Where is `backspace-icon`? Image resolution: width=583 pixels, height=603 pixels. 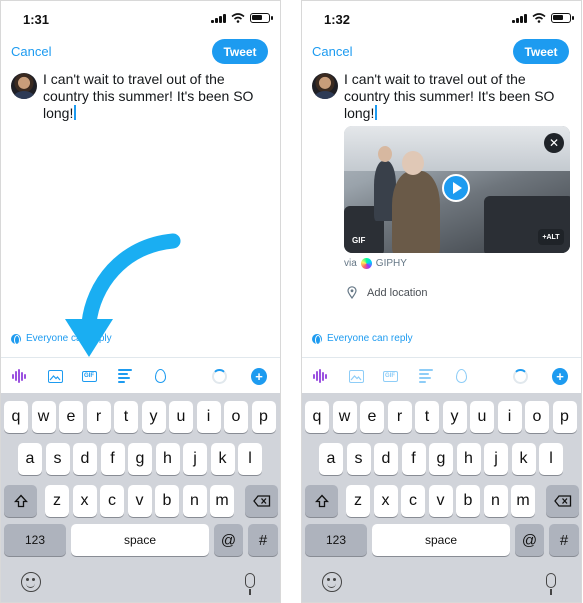 backspace-icon is located at coordinates (261, 501).